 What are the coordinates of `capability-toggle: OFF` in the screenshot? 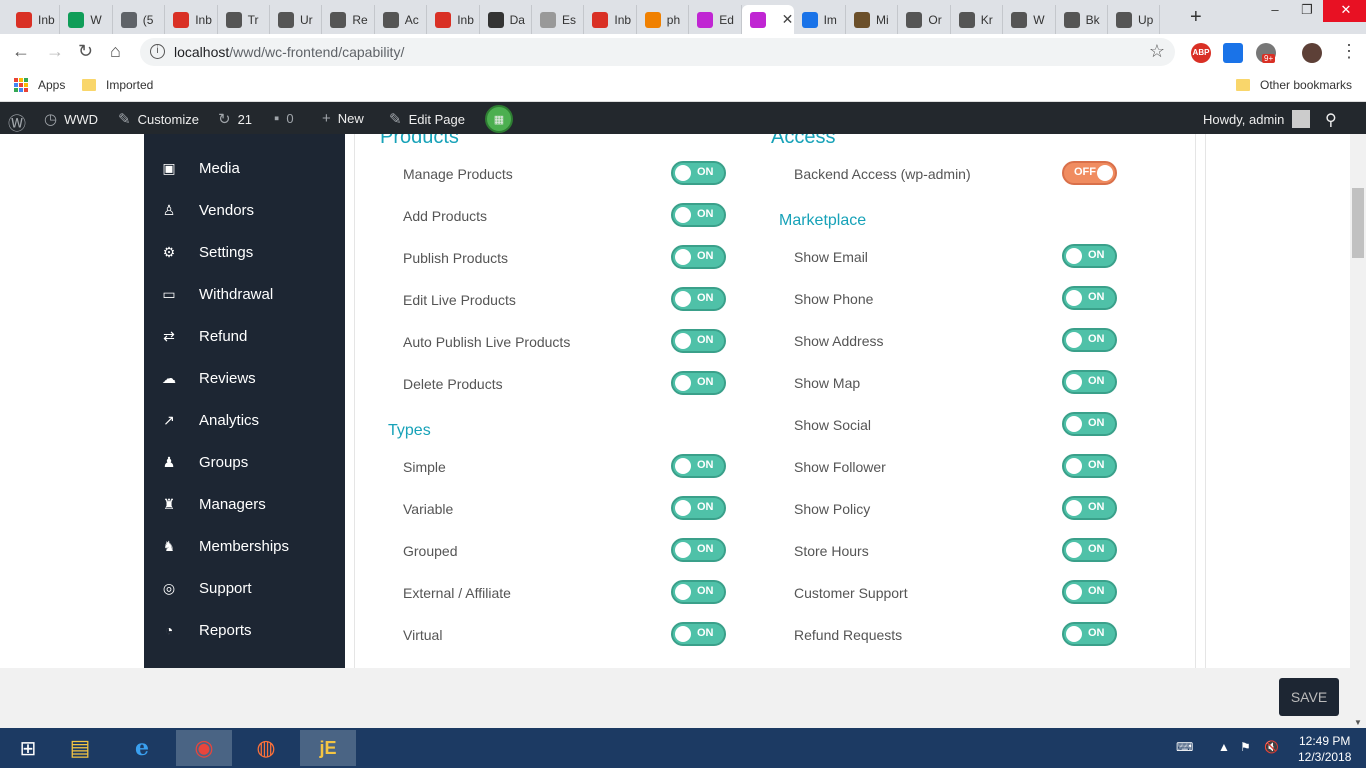 It's located at (1089, 173).